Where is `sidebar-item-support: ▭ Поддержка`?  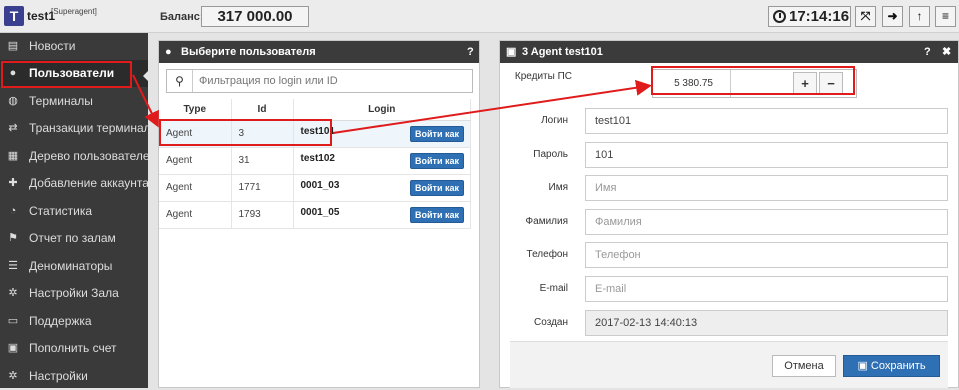
sidebar-item-support: ▭ Поддержка is located at coordinates (74, 321).